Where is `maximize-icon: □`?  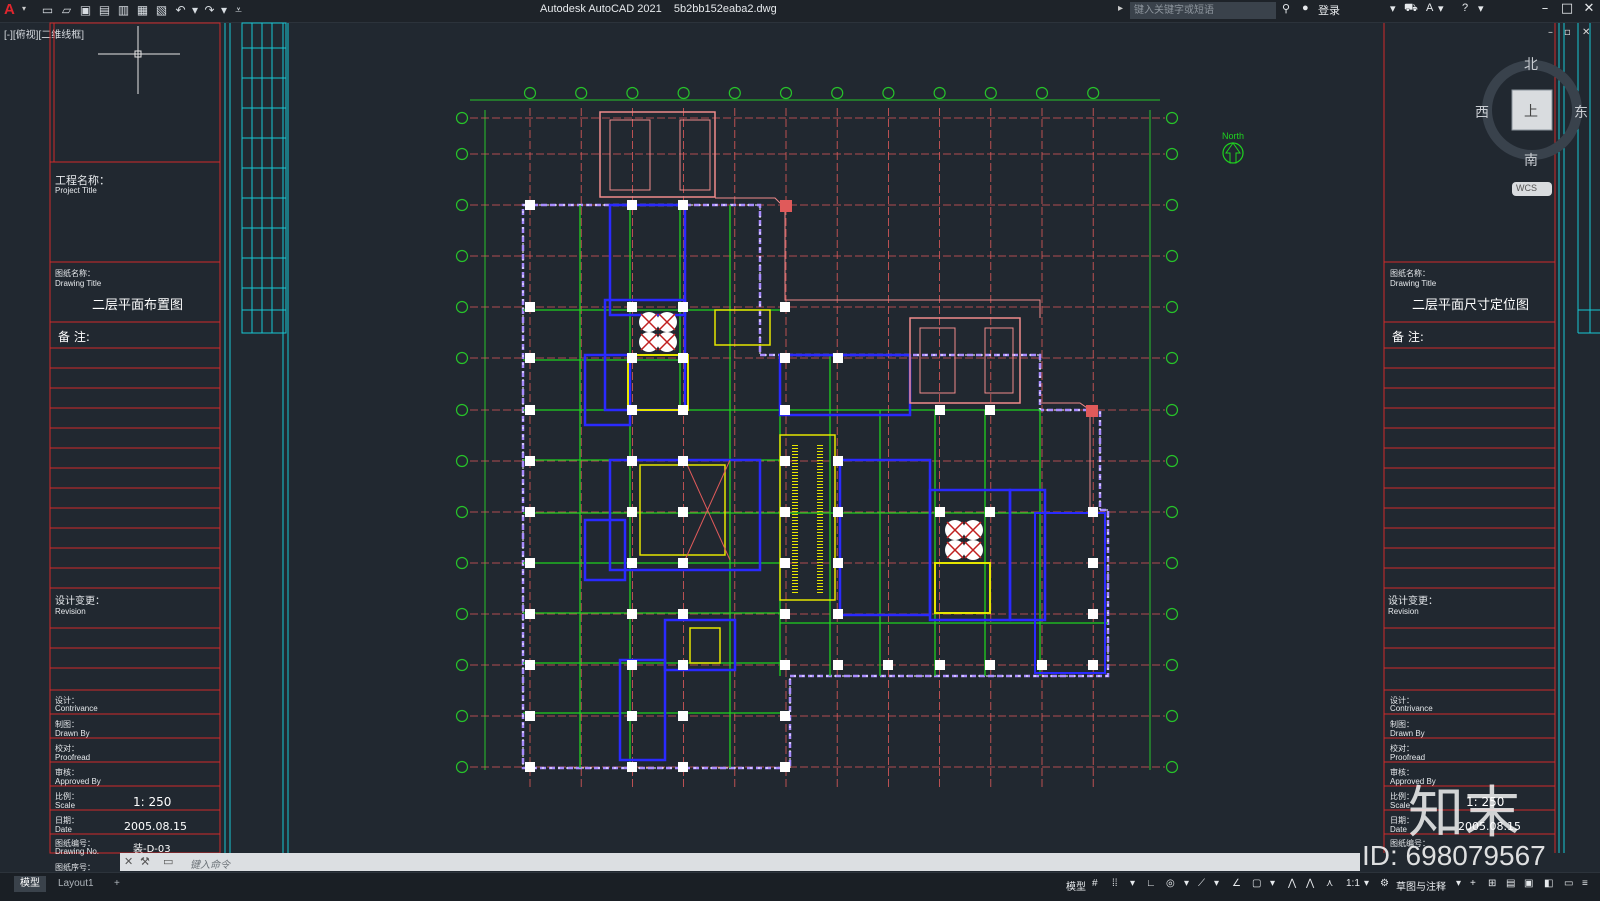
maximize-icon: □ is located at coordinates (1567, 8).